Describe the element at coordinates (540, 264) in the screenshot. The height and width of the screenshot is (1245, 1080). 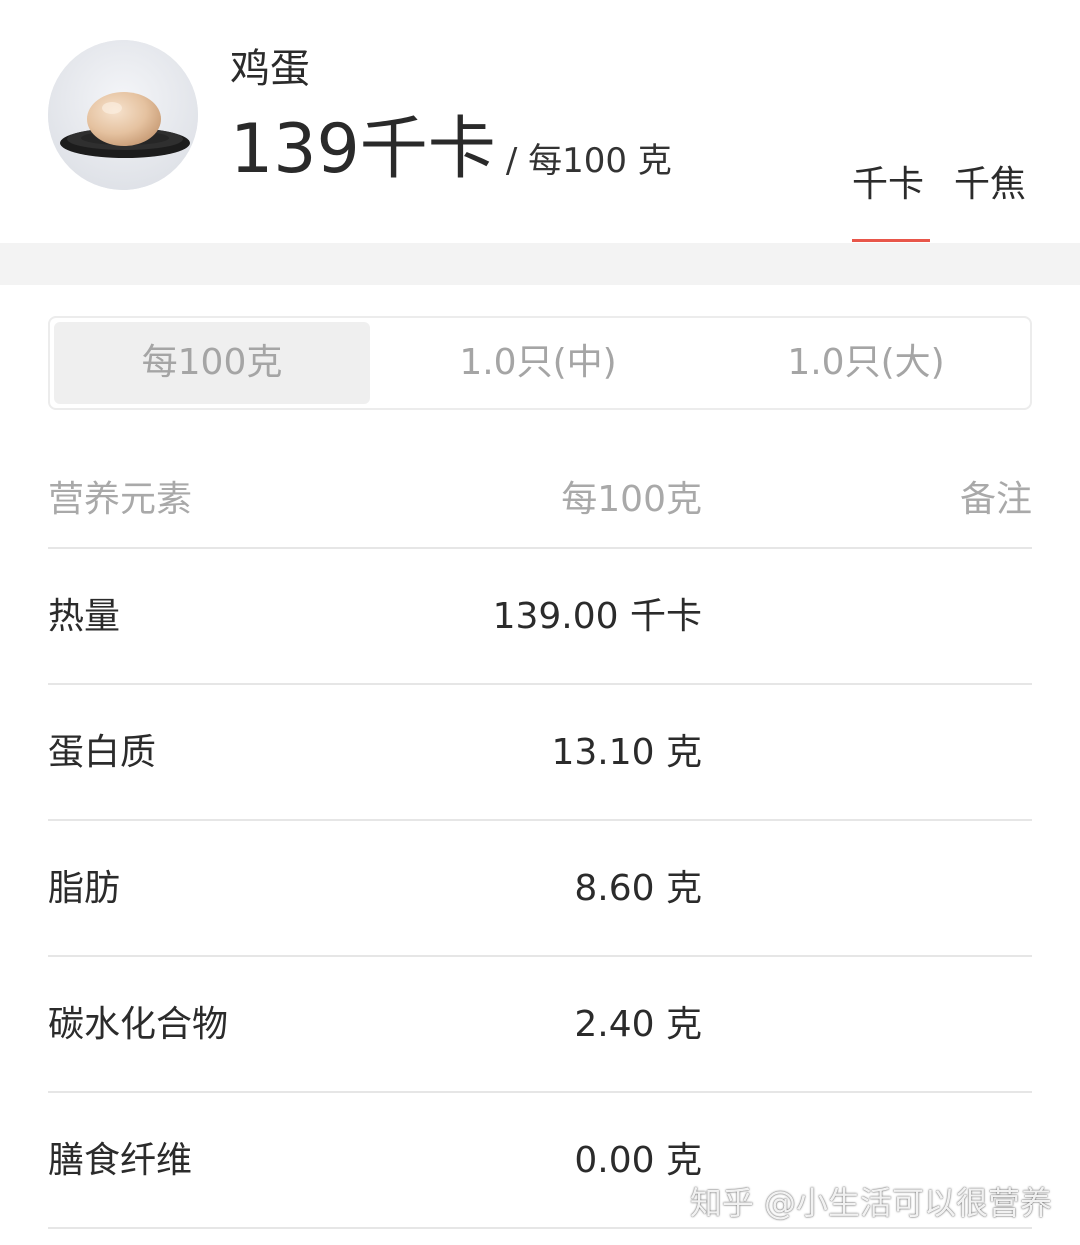
I see `section-divider` at that location.